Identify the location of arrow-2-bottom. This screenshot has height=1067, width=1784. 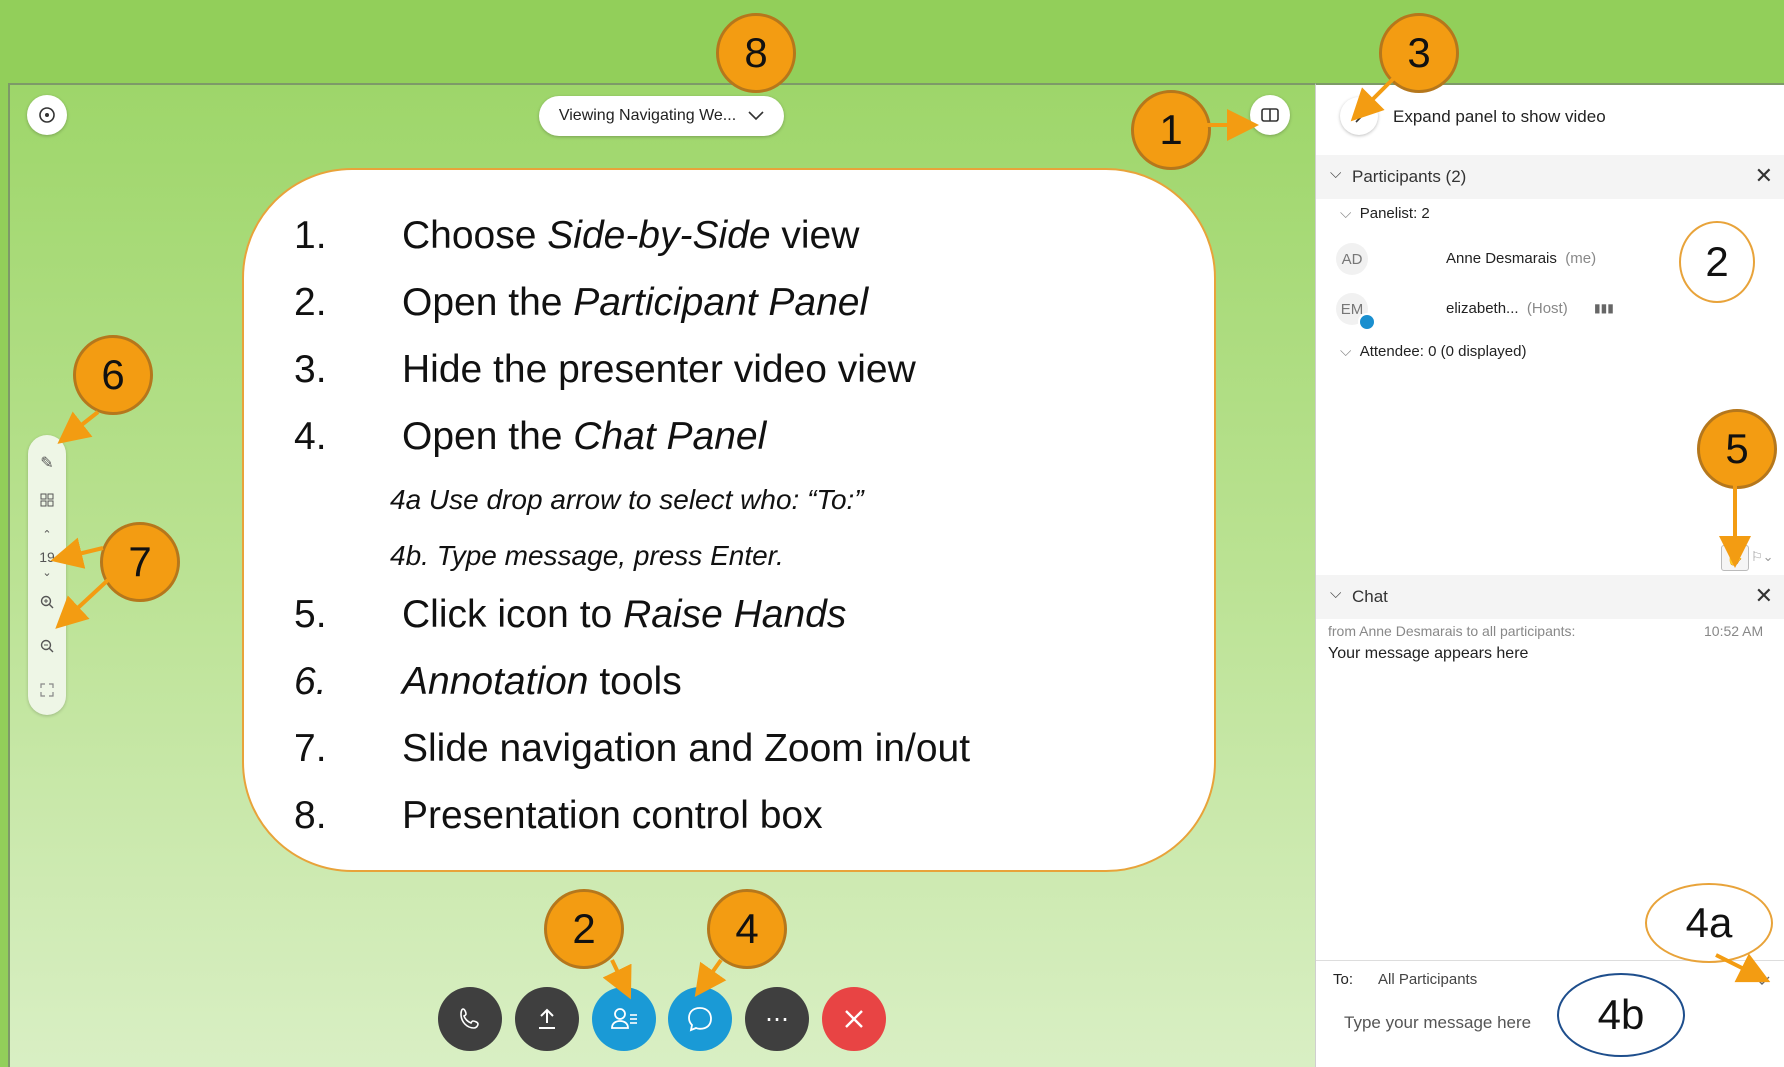
(617, 979).